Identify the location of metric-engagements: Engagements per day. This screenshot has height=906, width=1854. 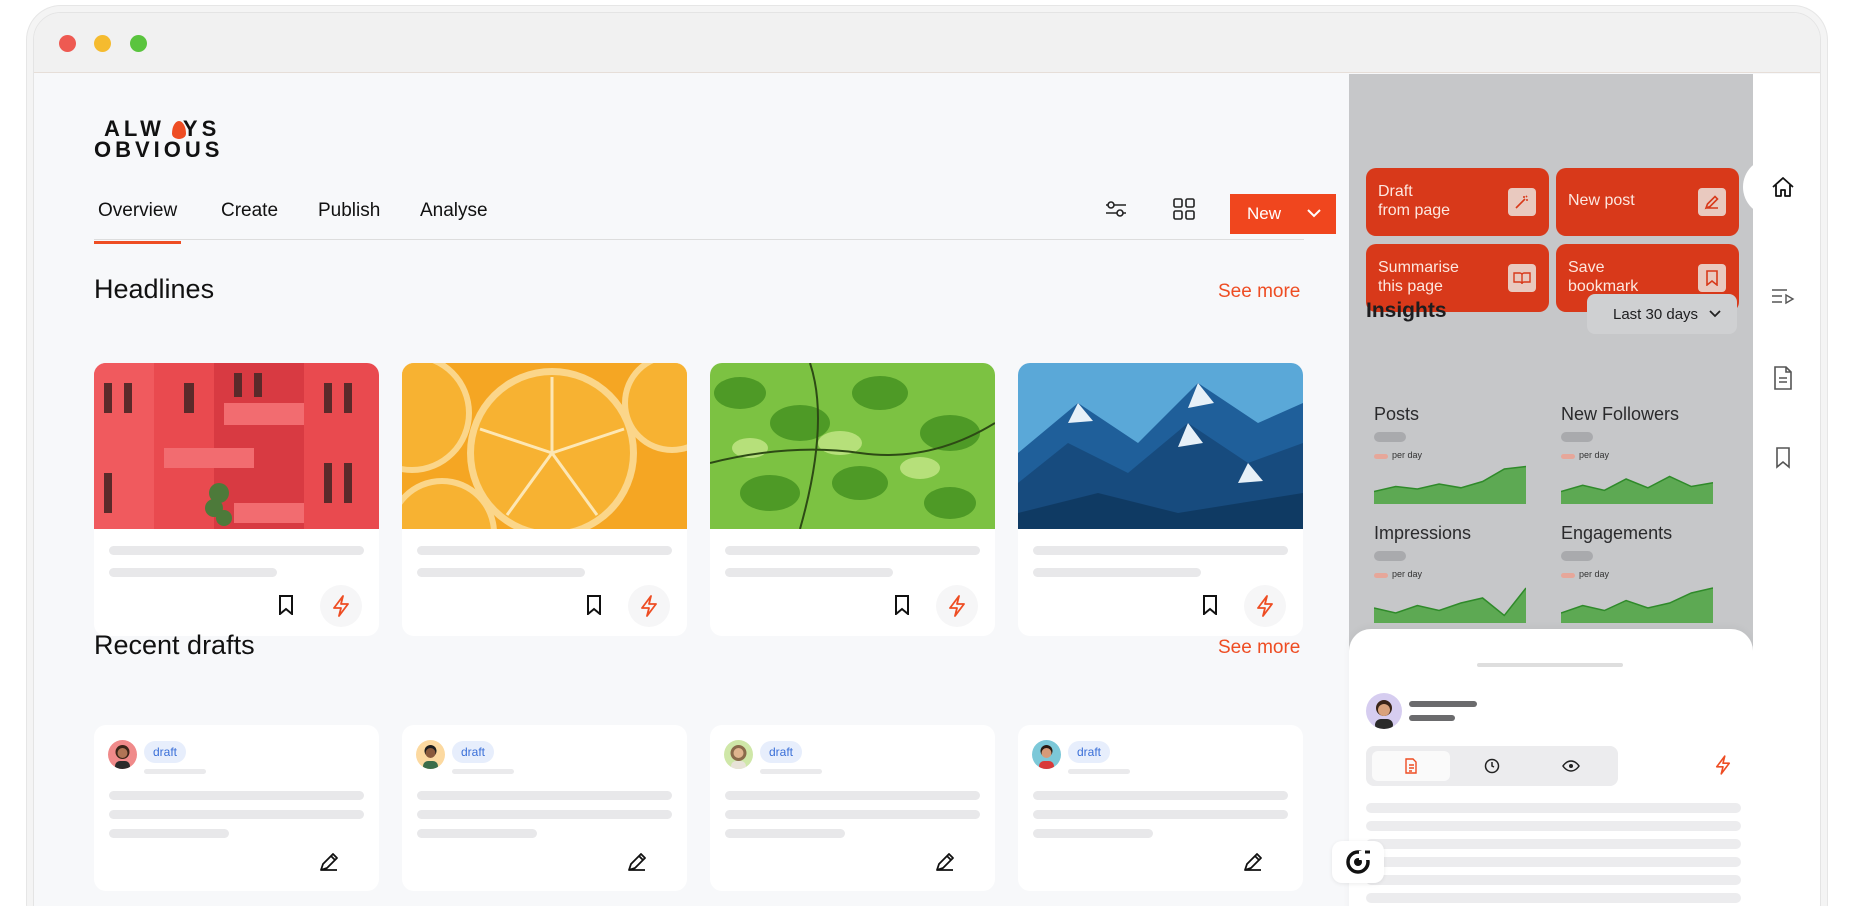
(1640, 578).